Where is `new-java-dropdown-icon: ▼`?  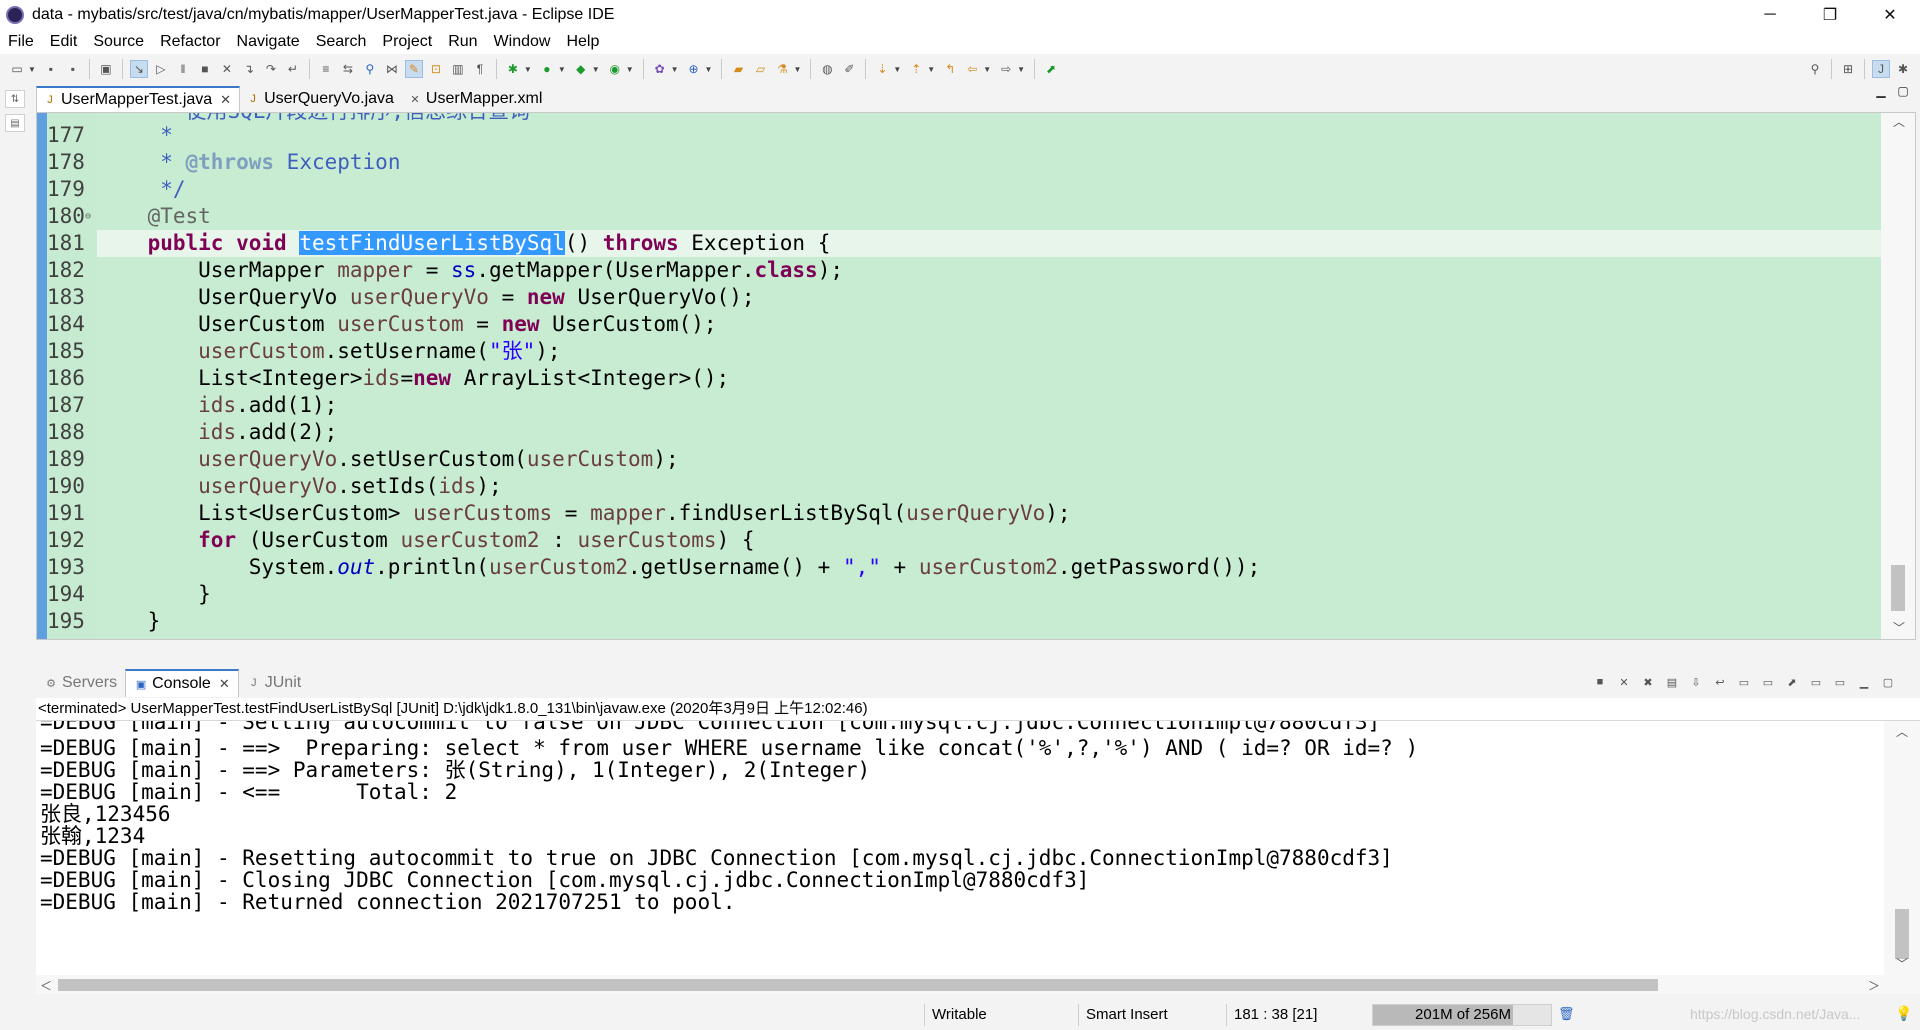 new-java-dropdown-icon: ▼ is located at coordinates (675, 69).